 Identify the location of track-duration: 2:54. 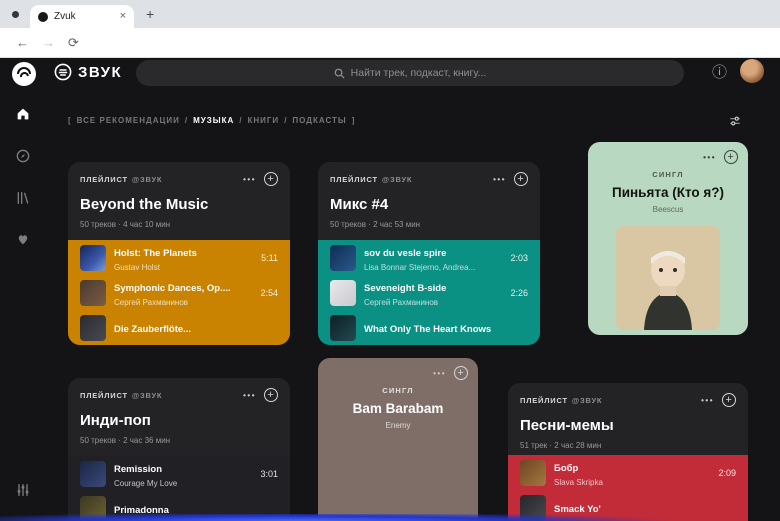
(269, 292).